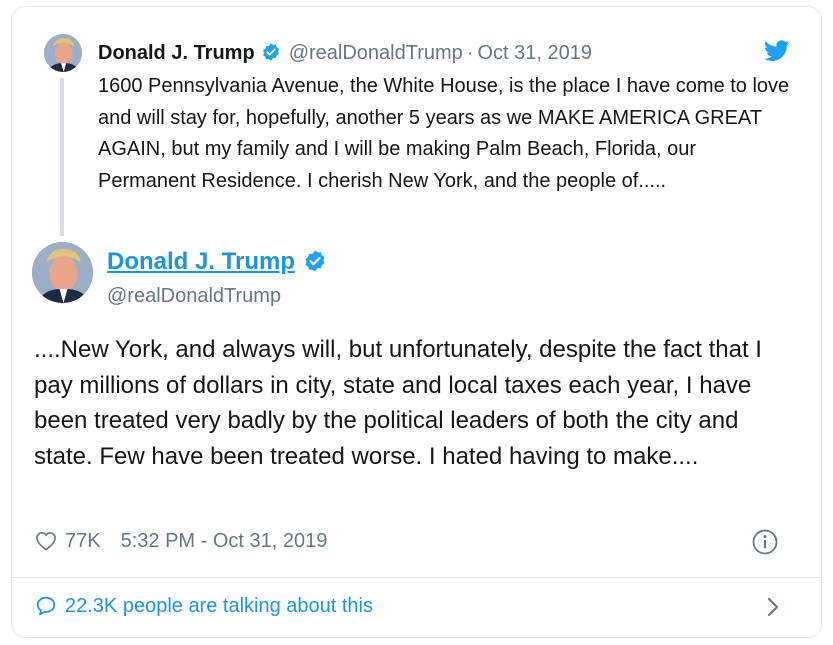 The width and height of the screenshot is (833, 645). I want to click on twitter-bird-icon, so click(776, 53).